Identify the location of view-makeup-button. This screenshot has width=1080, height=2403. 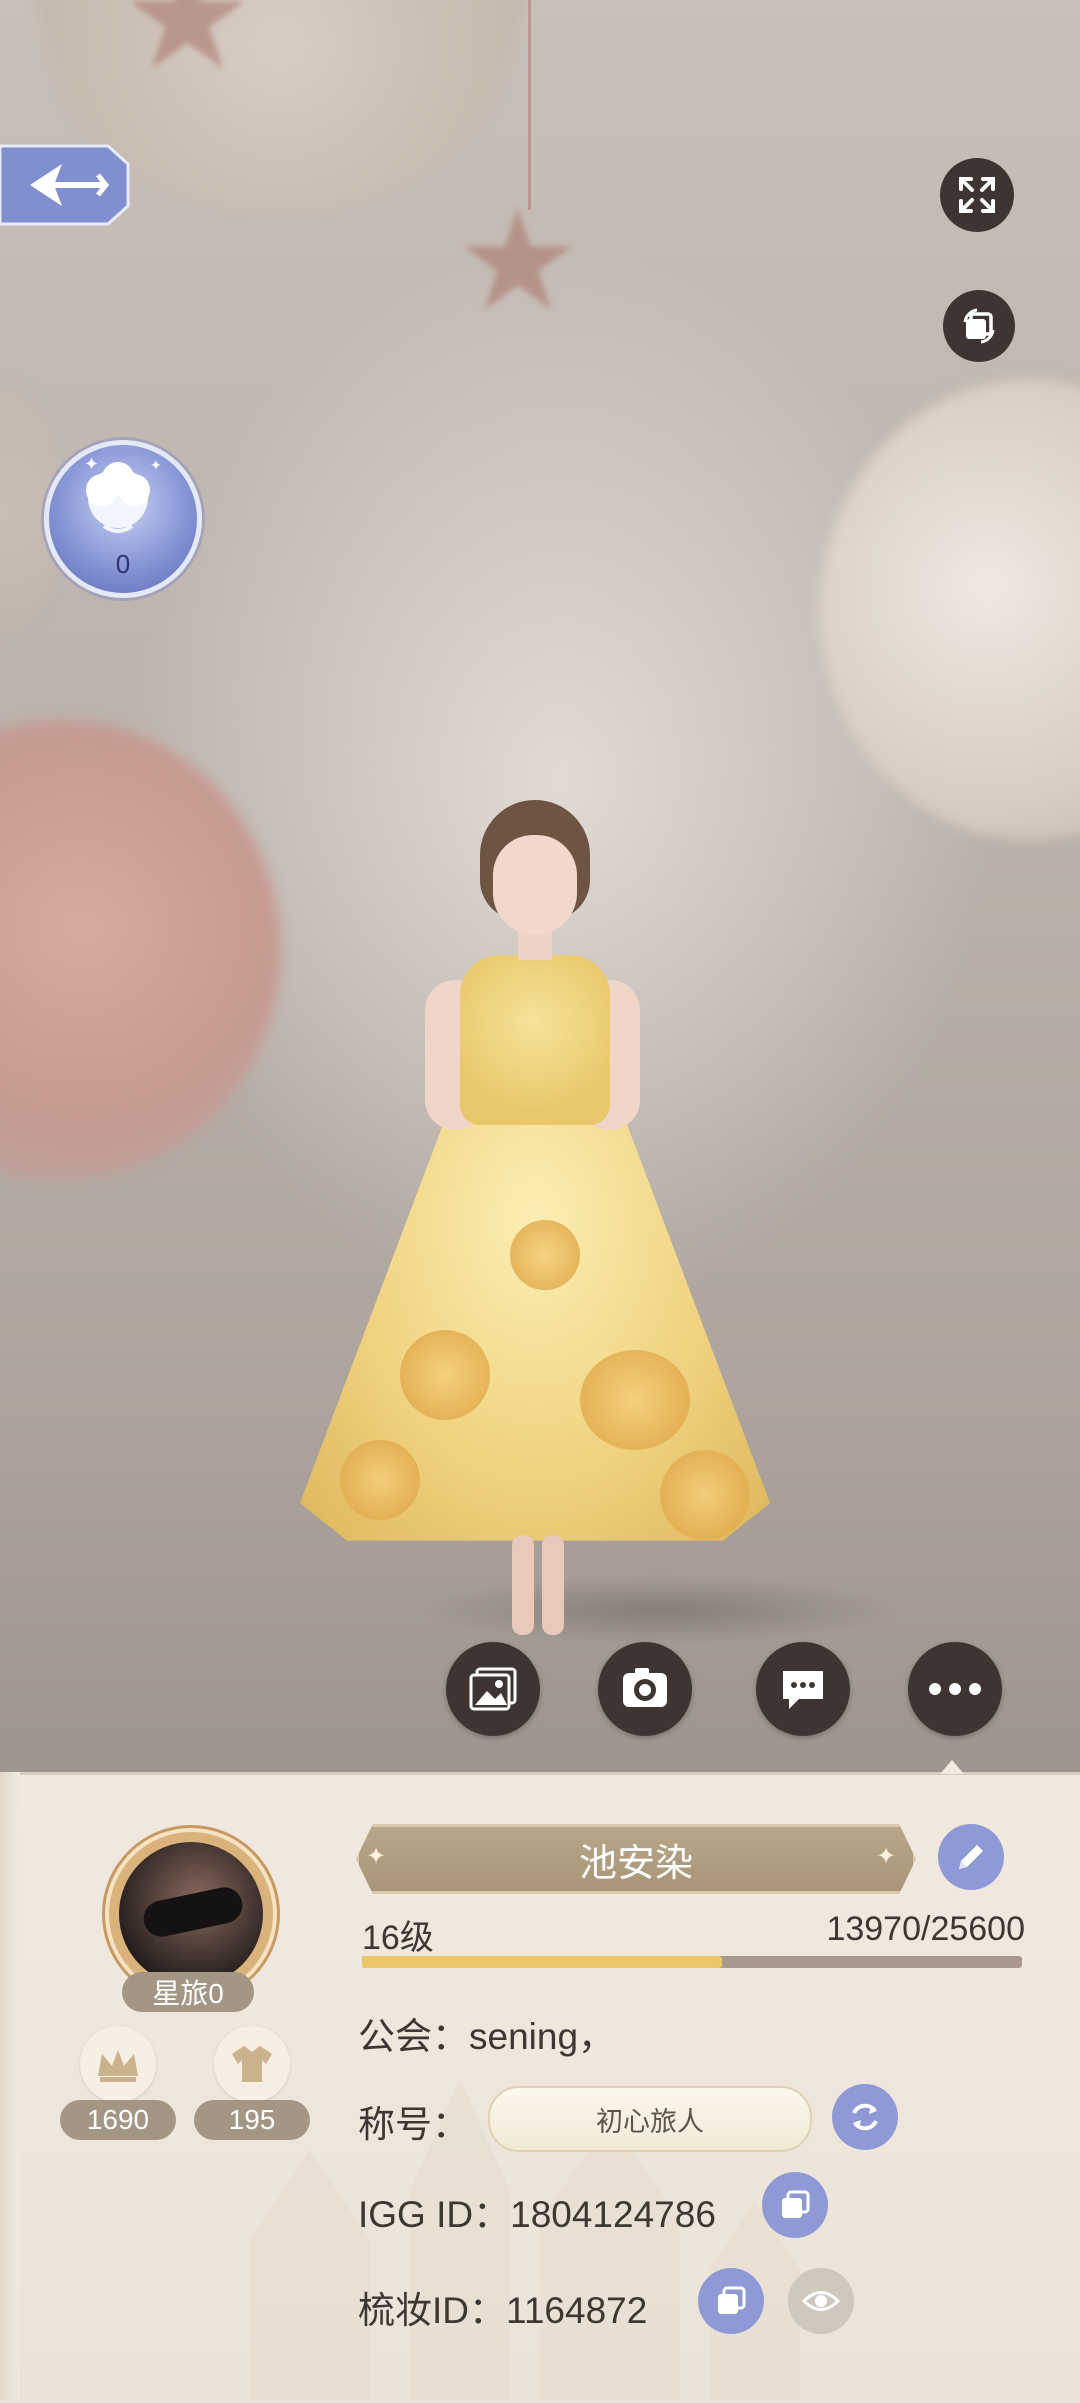
(821, 2301).